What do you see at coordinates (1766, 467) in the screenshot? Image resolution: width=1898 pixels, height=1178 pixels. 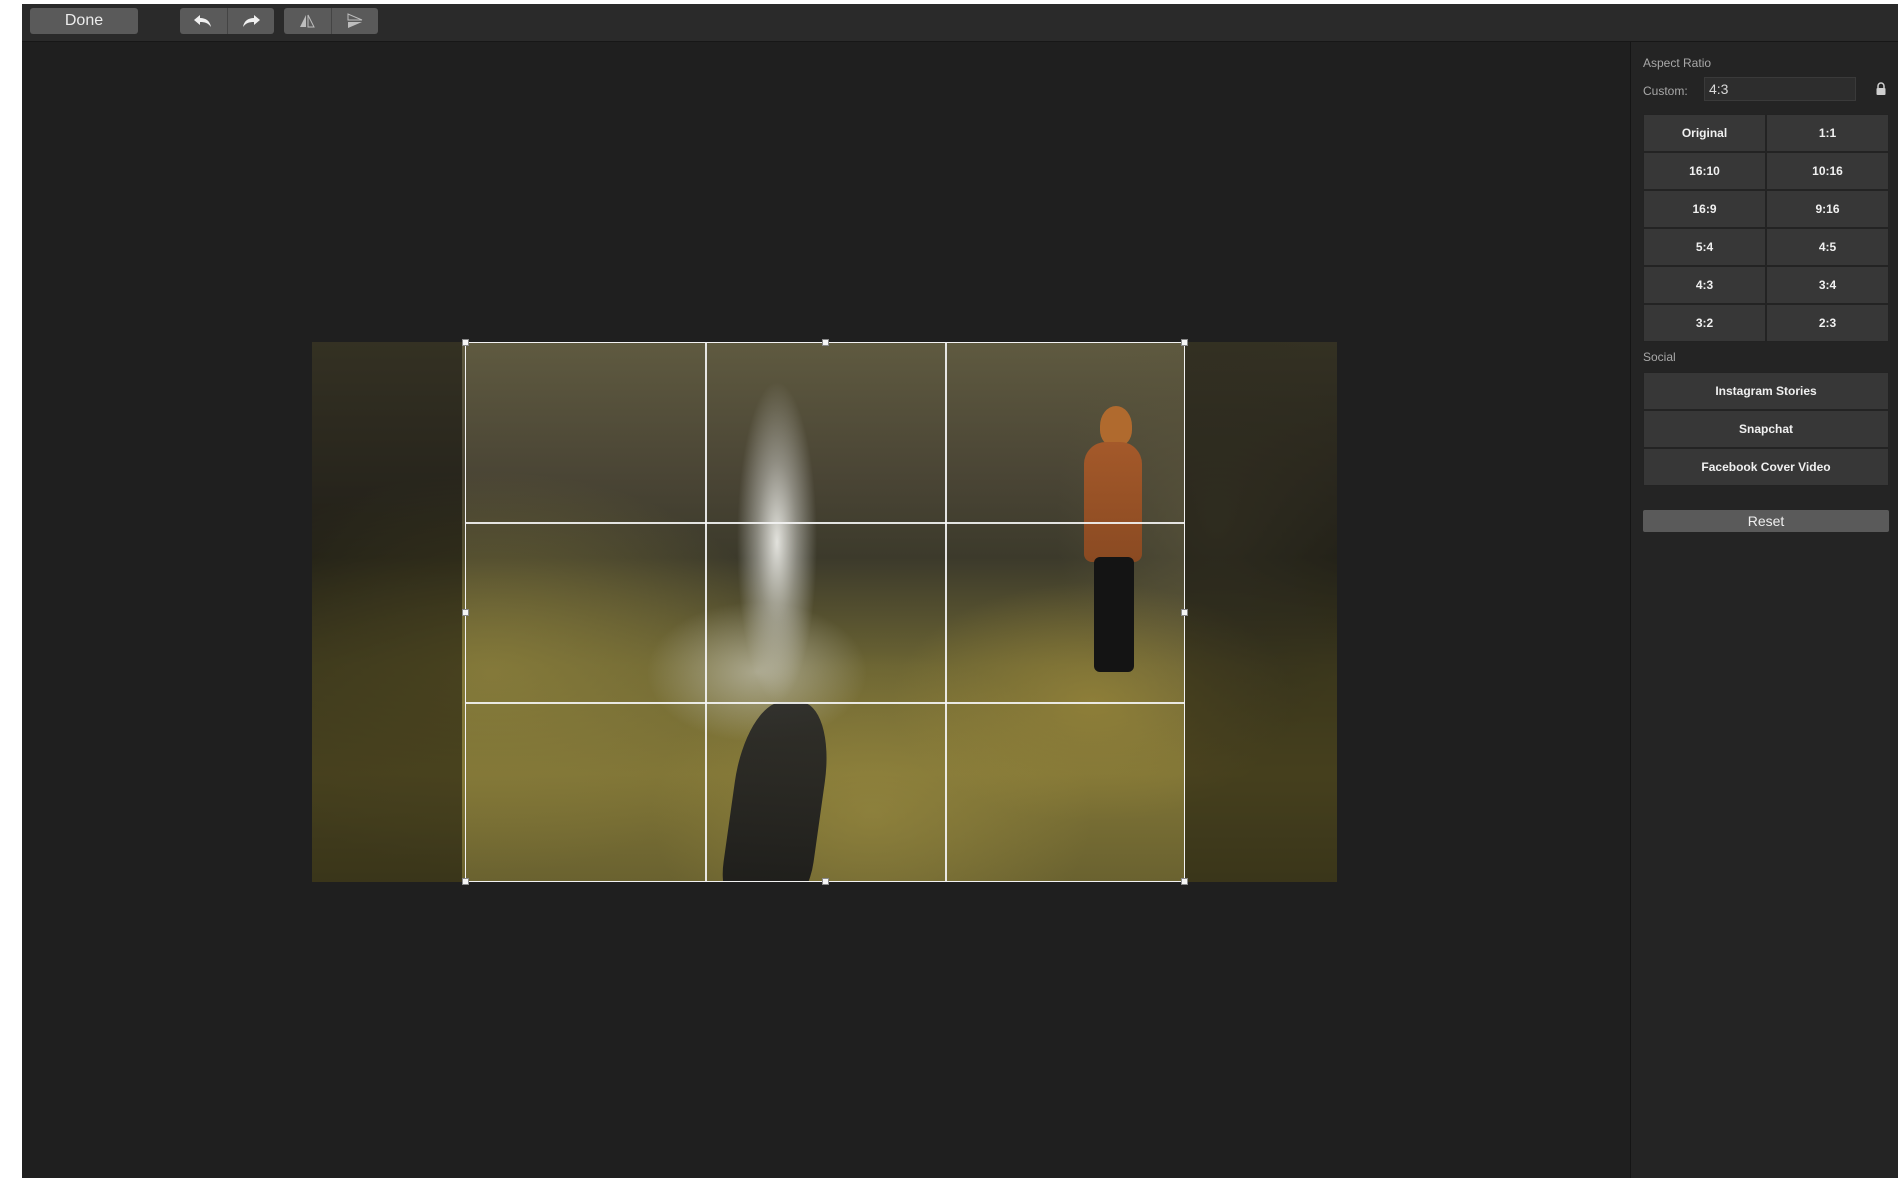 I see `facebook-cover-video-button: Facebook Cover Video` at bounding box center [1766, 467].